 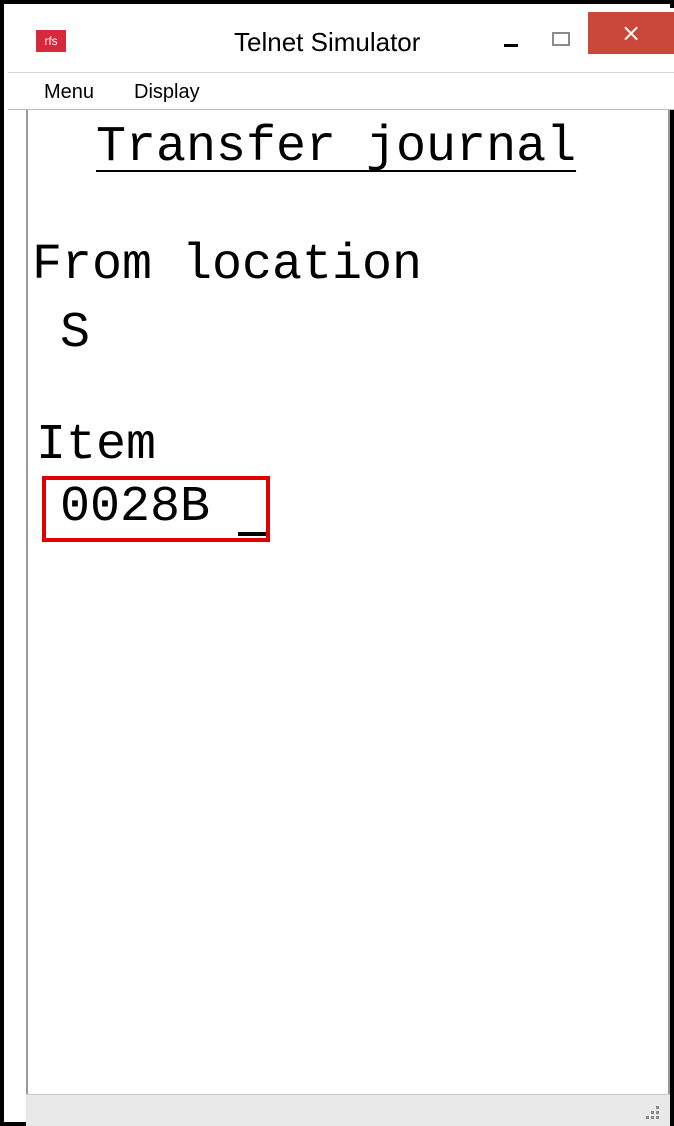 What do you see at coordinates (167, 92) in the screenshot?
I see `menu-item-display: Display` at bounding box center [167, 92].